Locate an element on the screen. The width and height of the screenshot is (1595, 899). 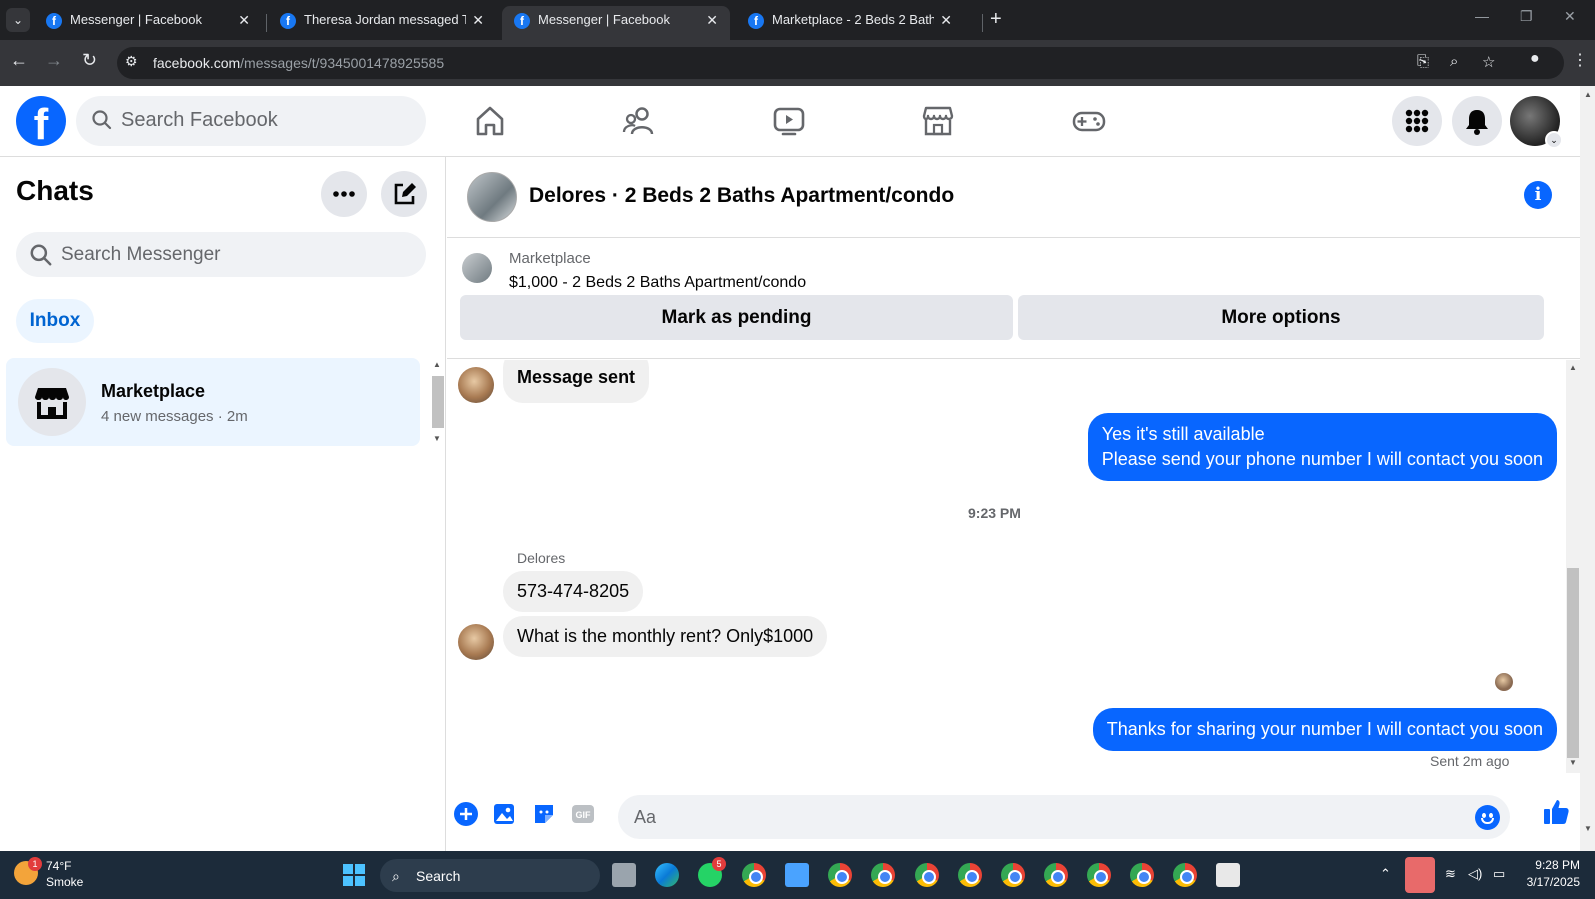
back-icon: ← is located at coordinates (19, 60).